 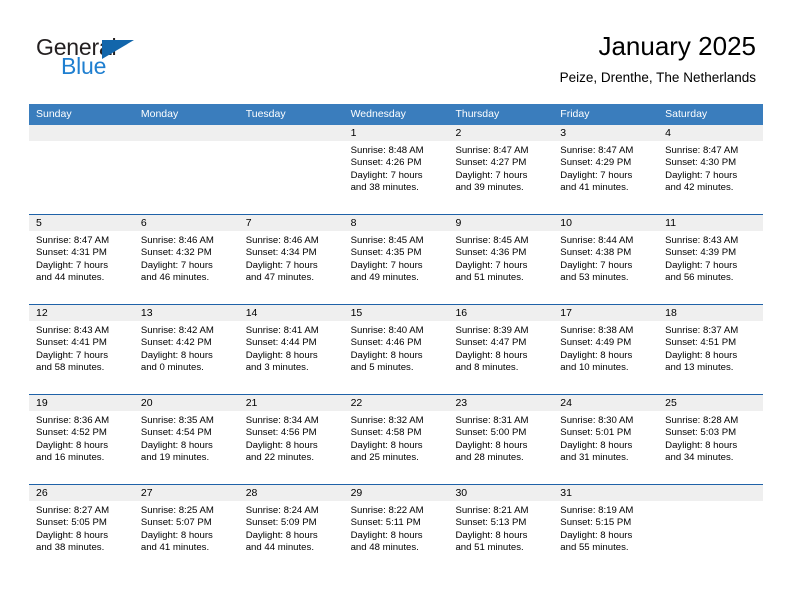 What do you see at coordinates (70, 367) in the screenshot?
I see `daylight-text-line2: and 58 minutes.` at bounding box center [70, 367].